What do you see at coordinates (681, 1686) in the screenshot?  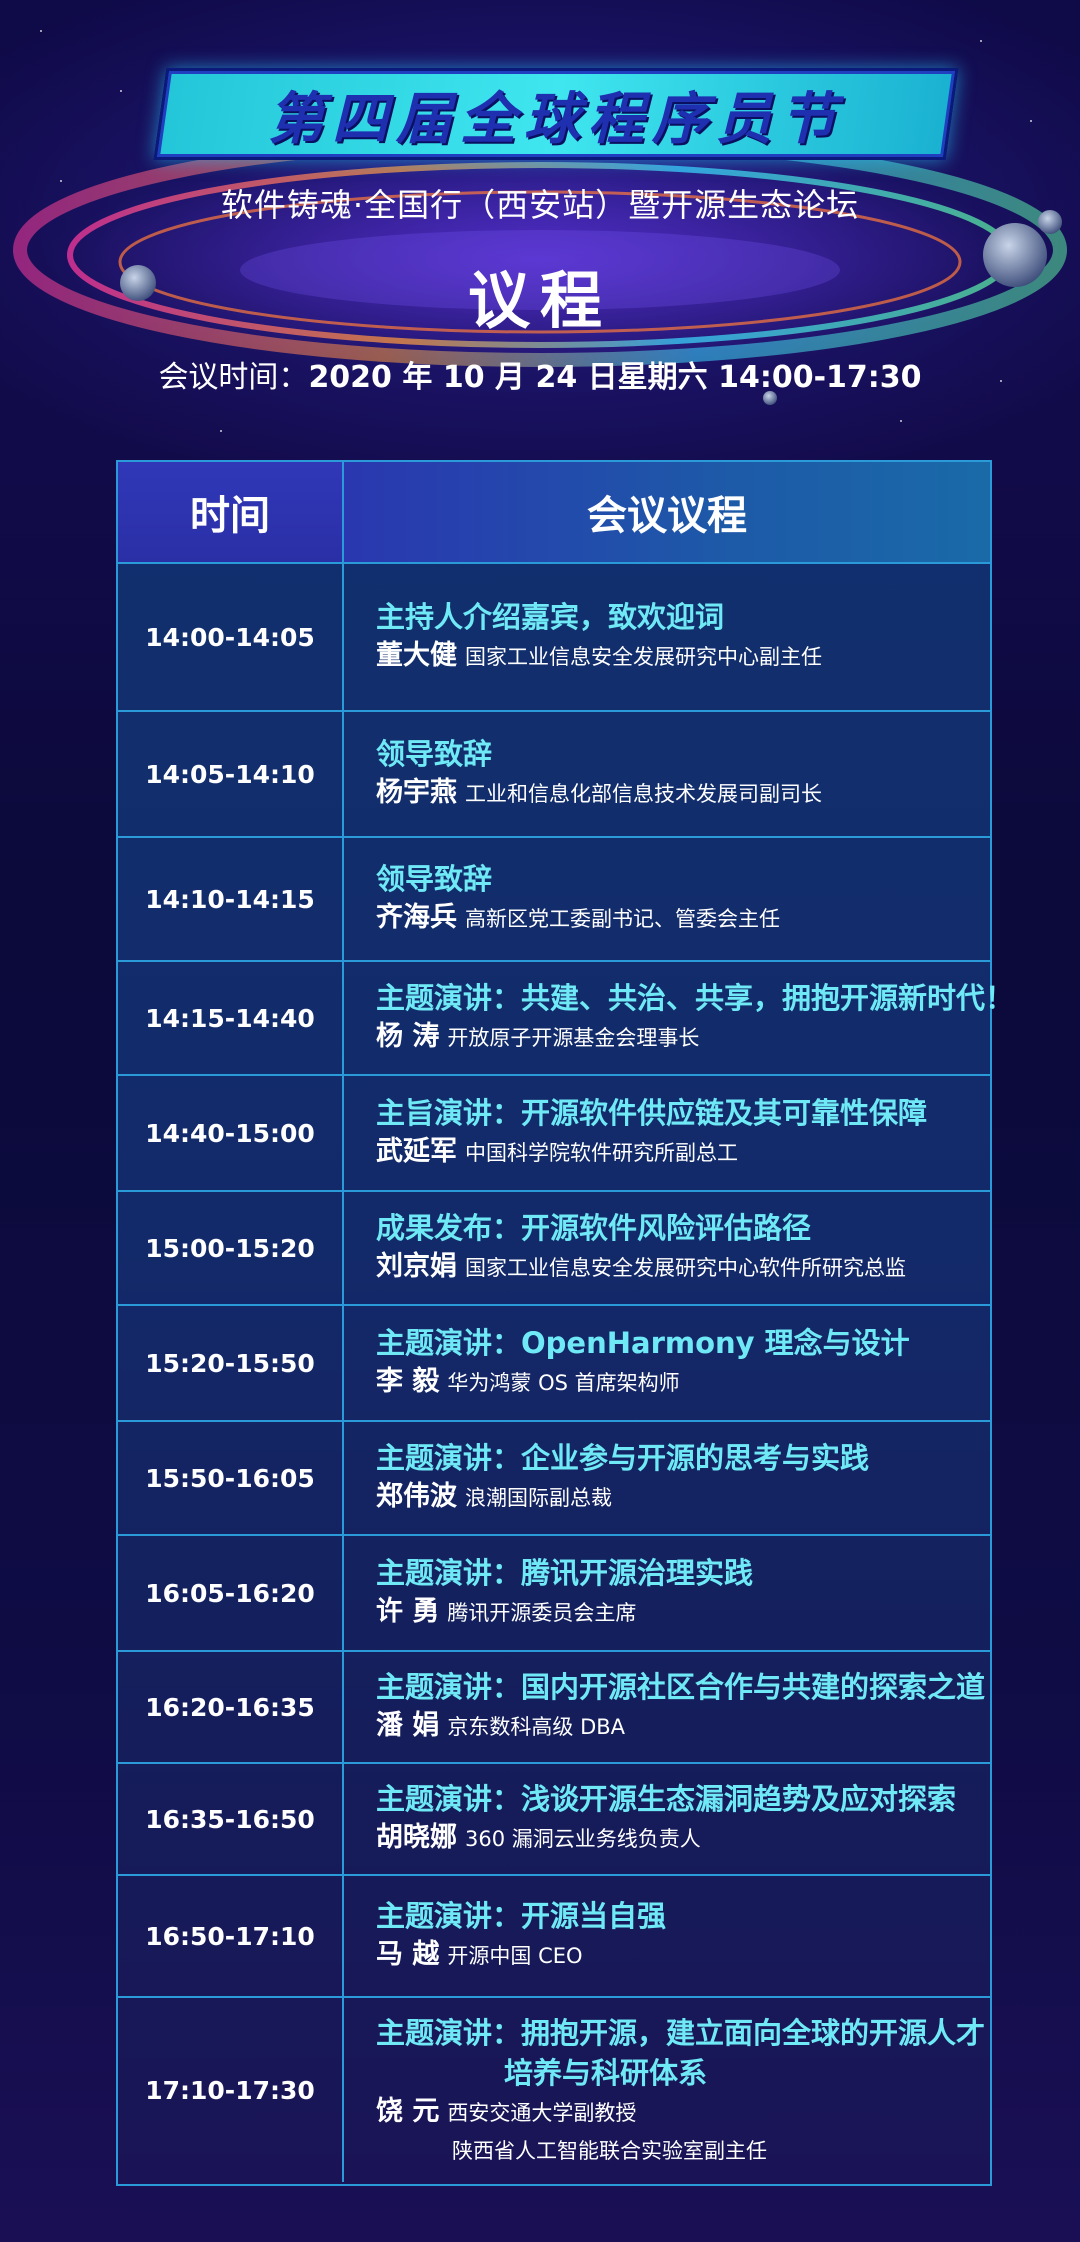 I see `row-topic: 主题演讲：国内开源社区合作与共建的探索之道` at bounding box center [681, 1686].